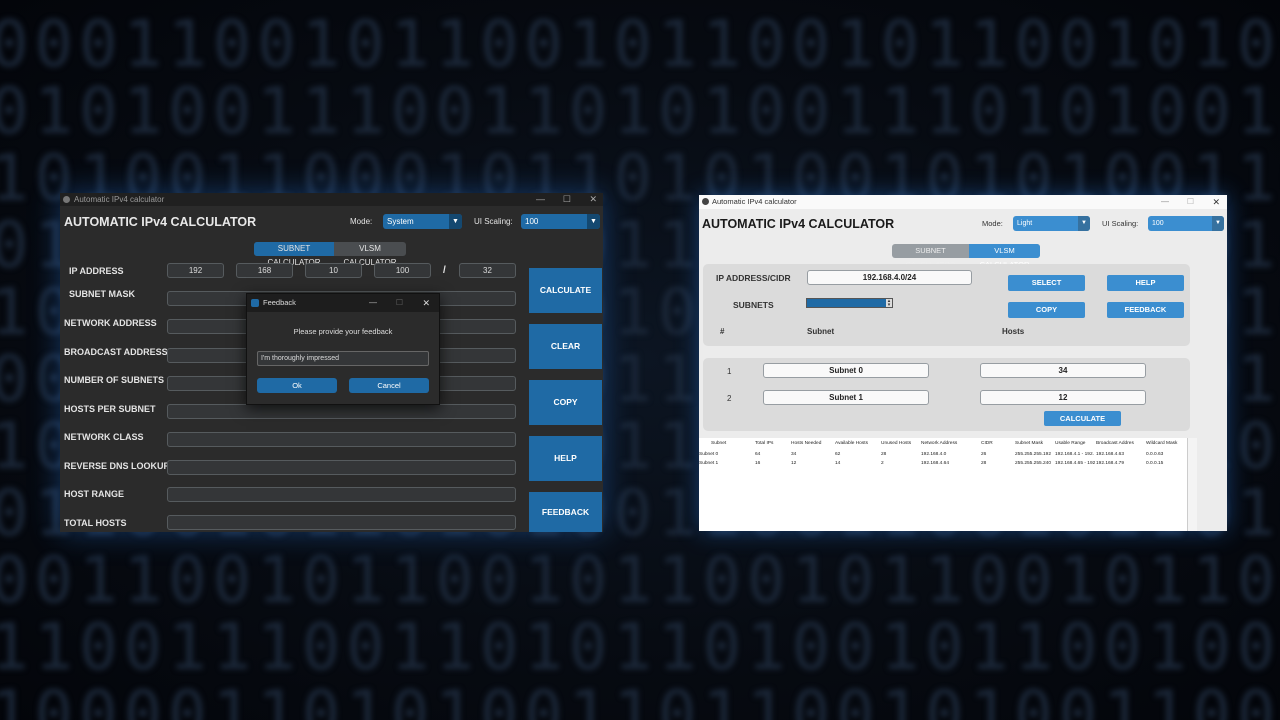 The image size is (1280, 720). What do you see at coordinates (1046, 283) in the screenshot?
I see `select-button: SELECT` at bounding box center [1046, 283].